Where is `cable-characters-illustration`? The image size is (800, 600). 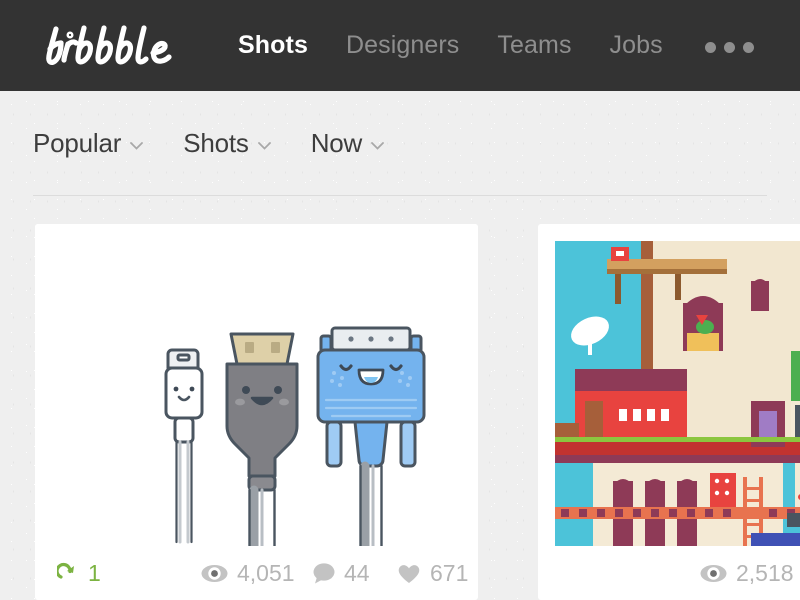 cable-characters-illustration is located at coordinates (295, 436).